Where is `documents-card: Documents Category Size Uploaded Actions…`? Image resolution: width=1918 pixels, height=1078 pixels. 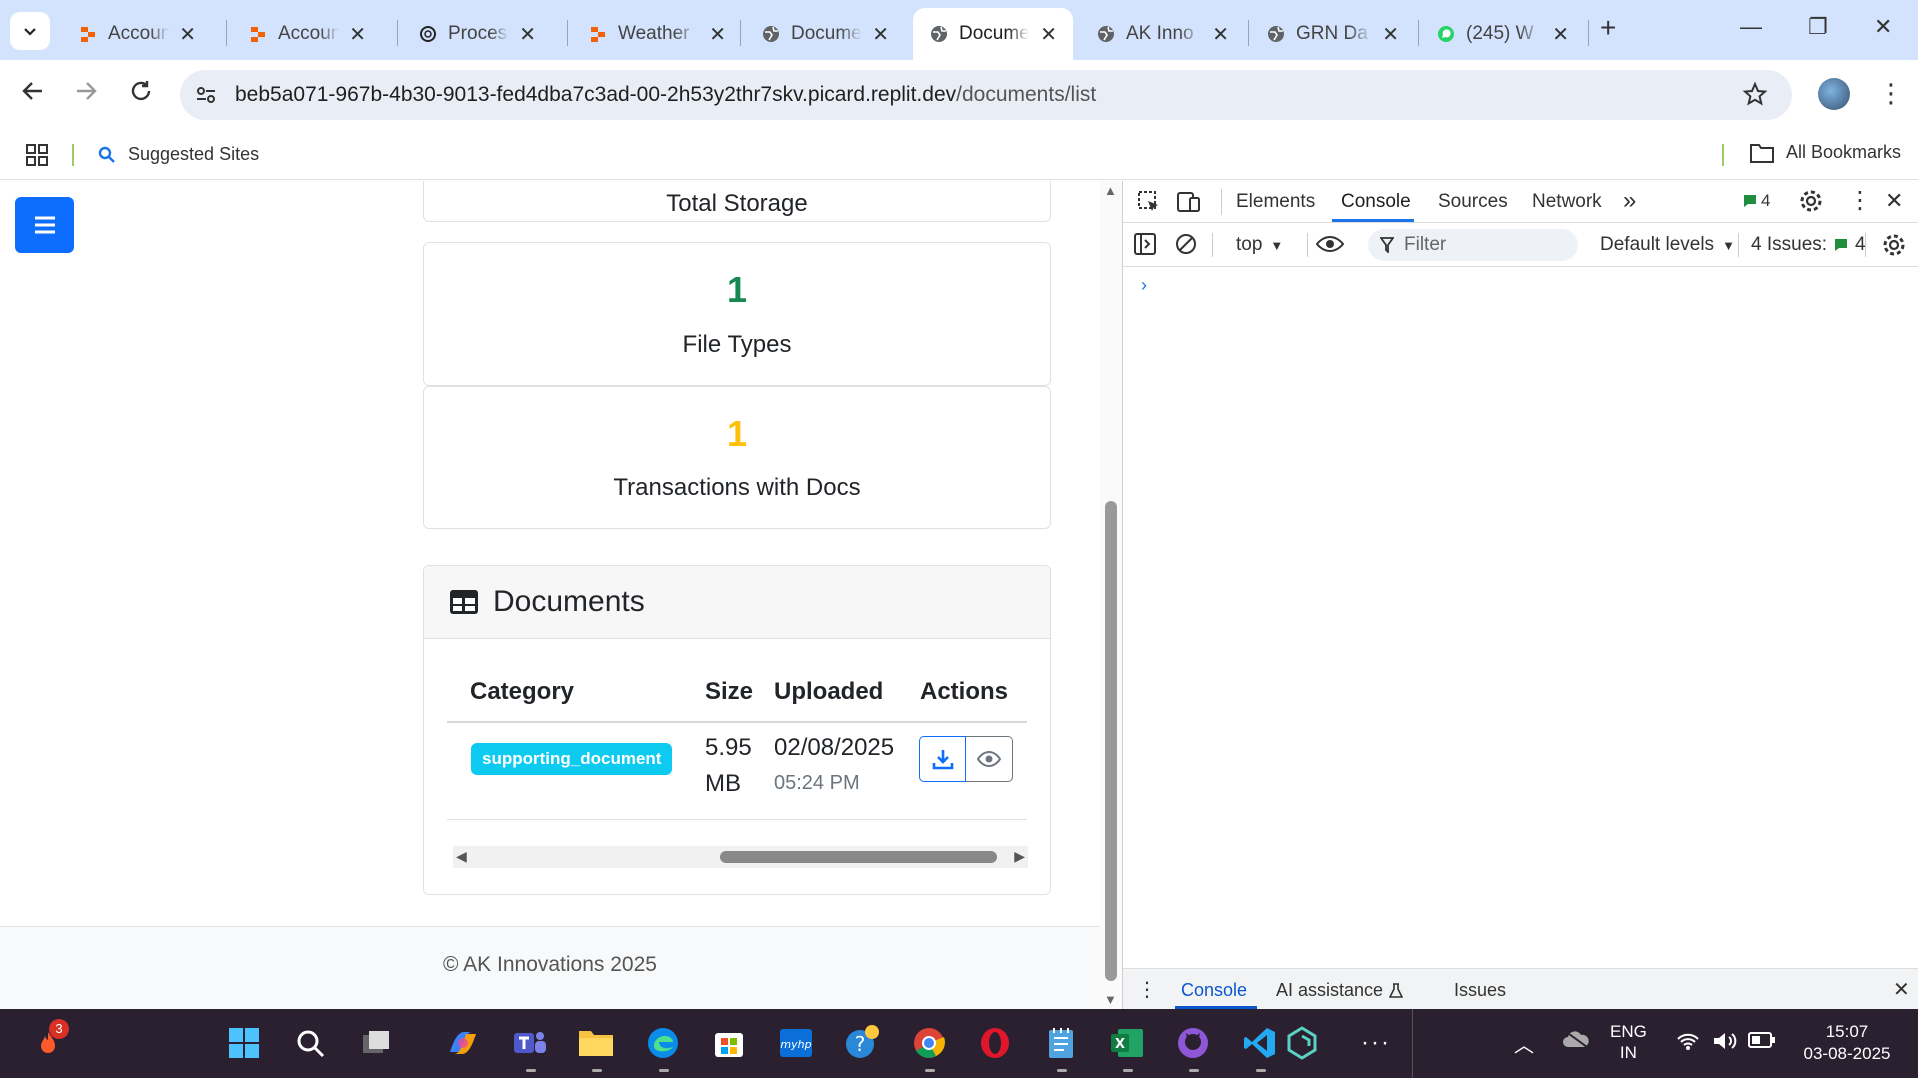 documents-card: Documents Category Size Uploaded Actions… is located at coordinates (737, 730).